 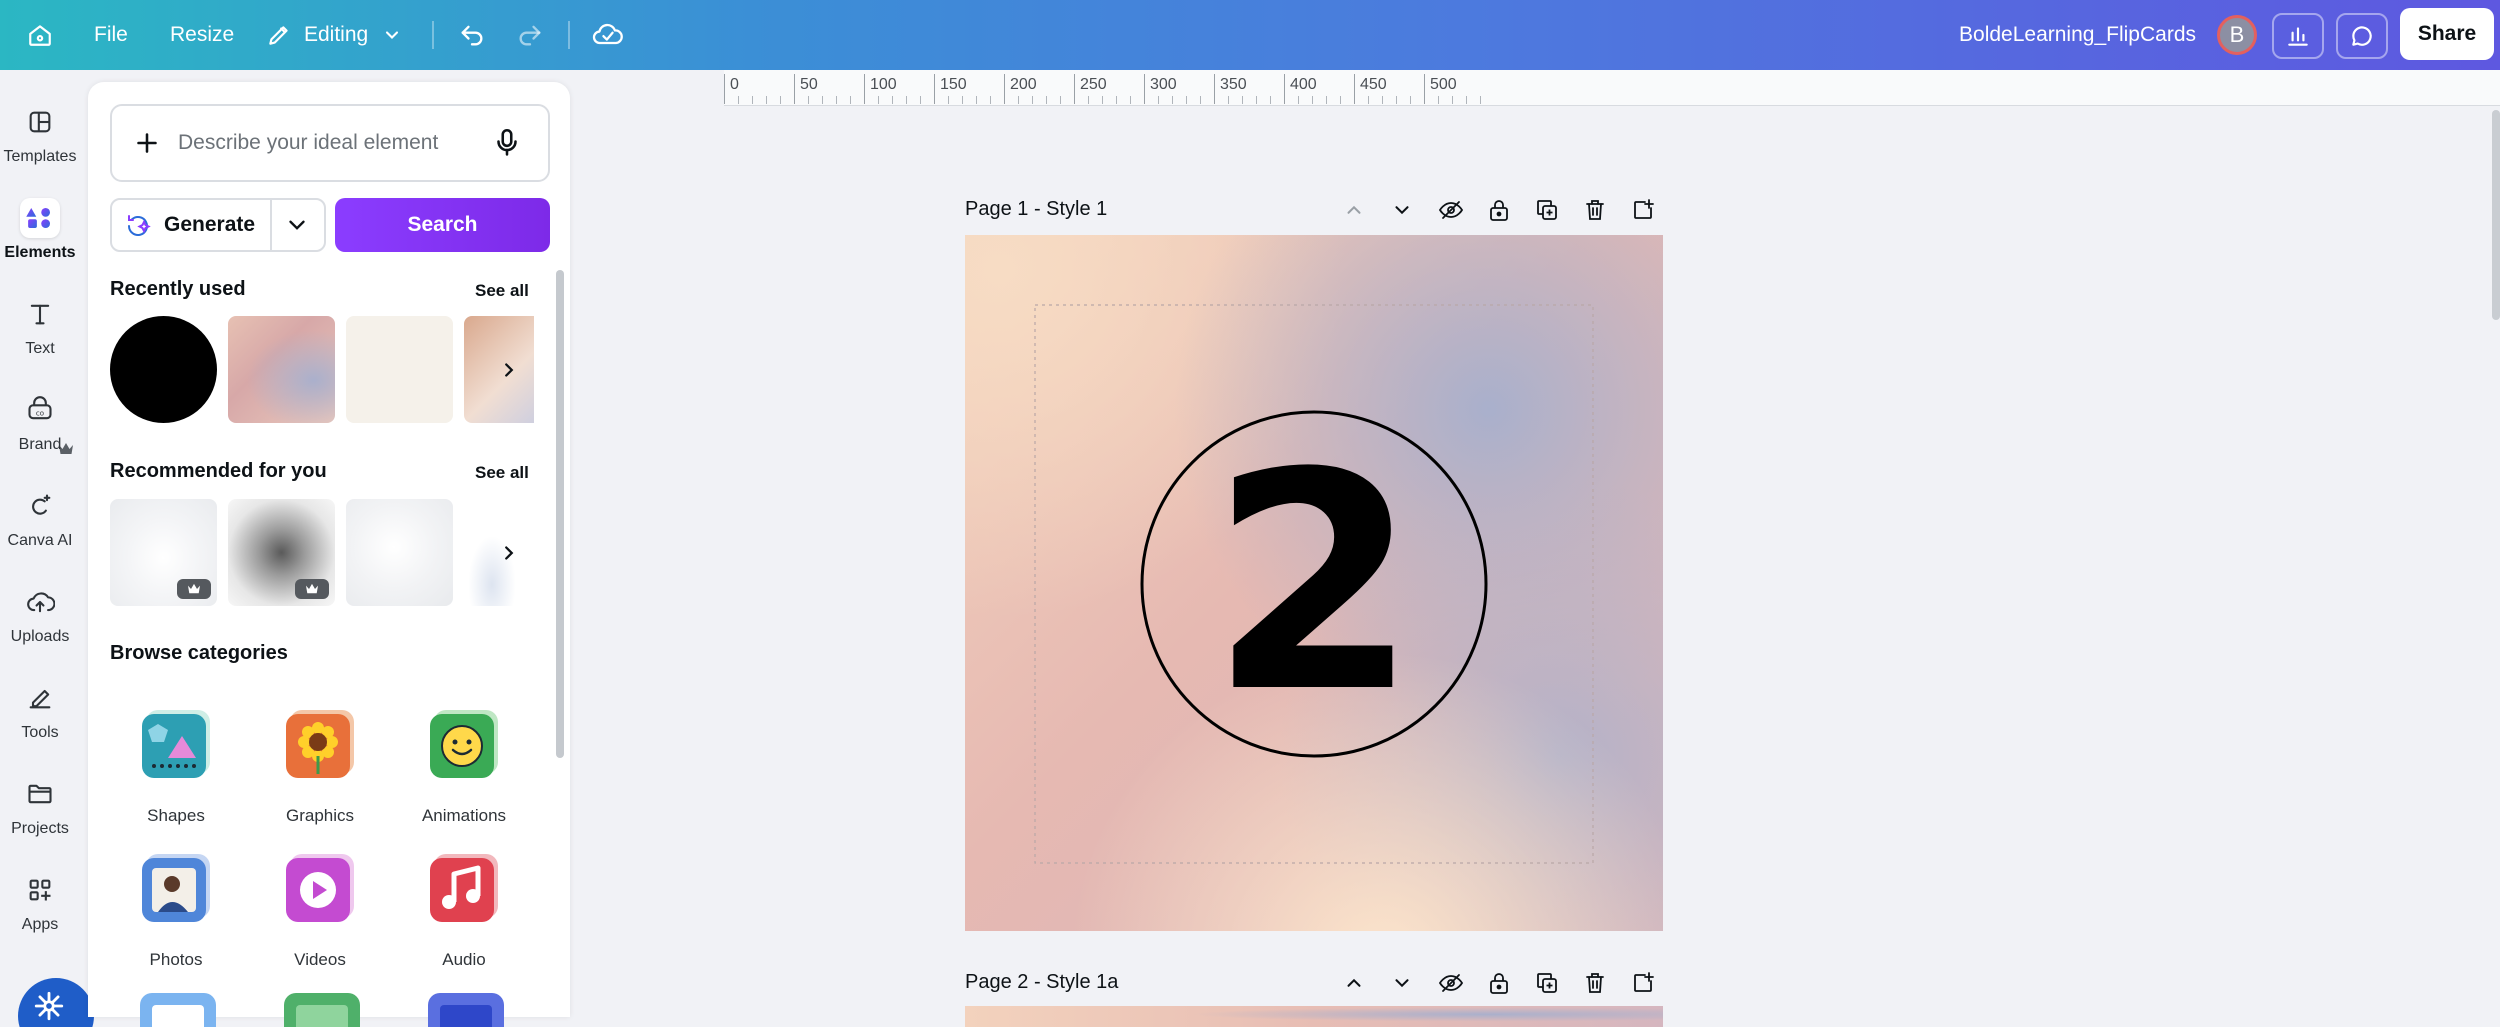 What do you see at coordinates (40, 698) in the screenshot?
I see `tools-icon` at bounding box center [40, 698].